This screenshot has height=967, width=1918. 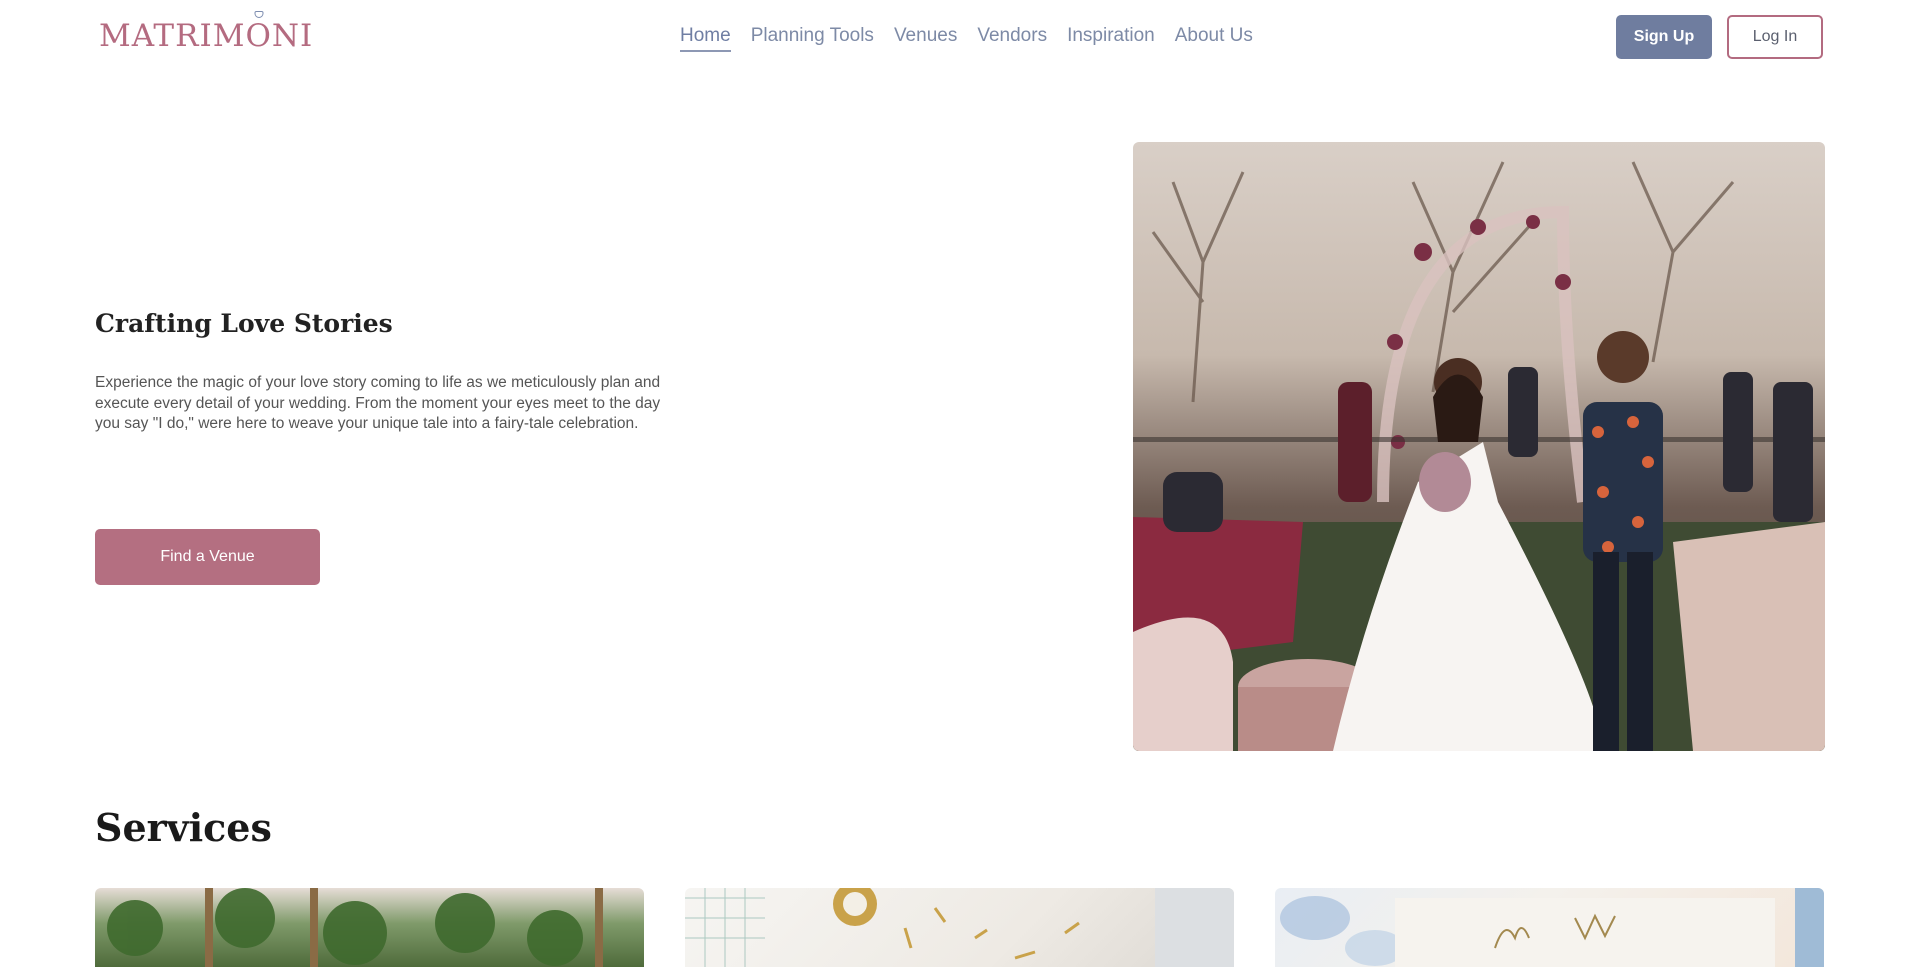 I want to click on sign-up-button: Sign Up, so click(x=1664, y=37).